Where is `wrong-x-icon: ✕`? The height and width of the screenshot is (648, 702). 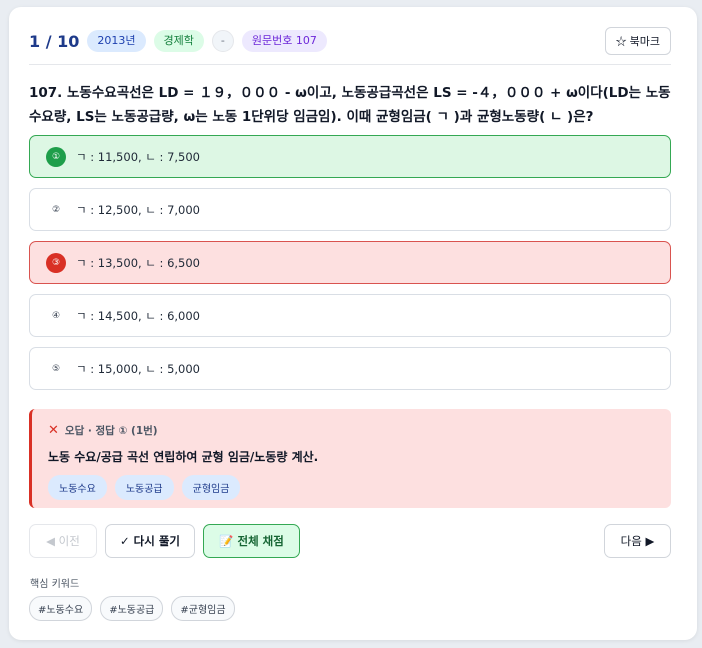
wrong-x-icon: ✕ is located at coordinates (53, 430).